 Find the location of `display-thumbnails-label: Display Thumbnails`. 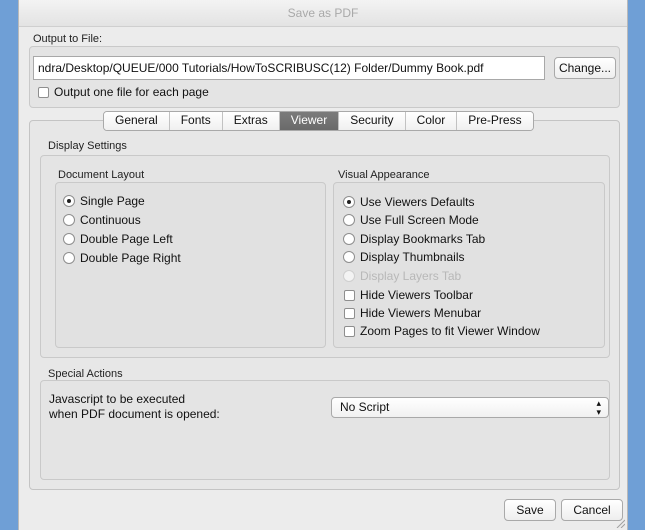

display-thumbnails-label: Display Thumbnails is located at coordinates (412, 257).